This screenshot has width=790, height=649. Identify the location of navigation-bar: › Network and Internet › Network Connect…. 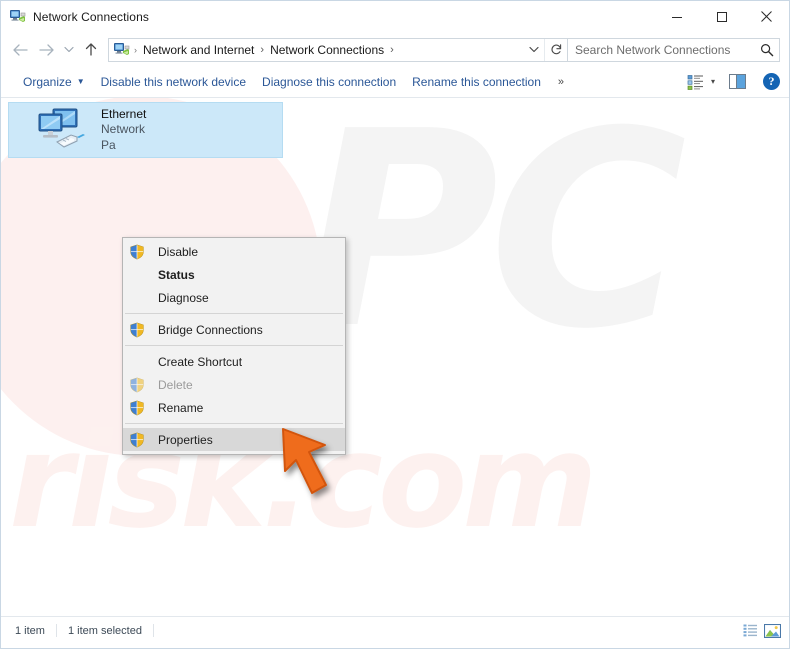
(395, 49).